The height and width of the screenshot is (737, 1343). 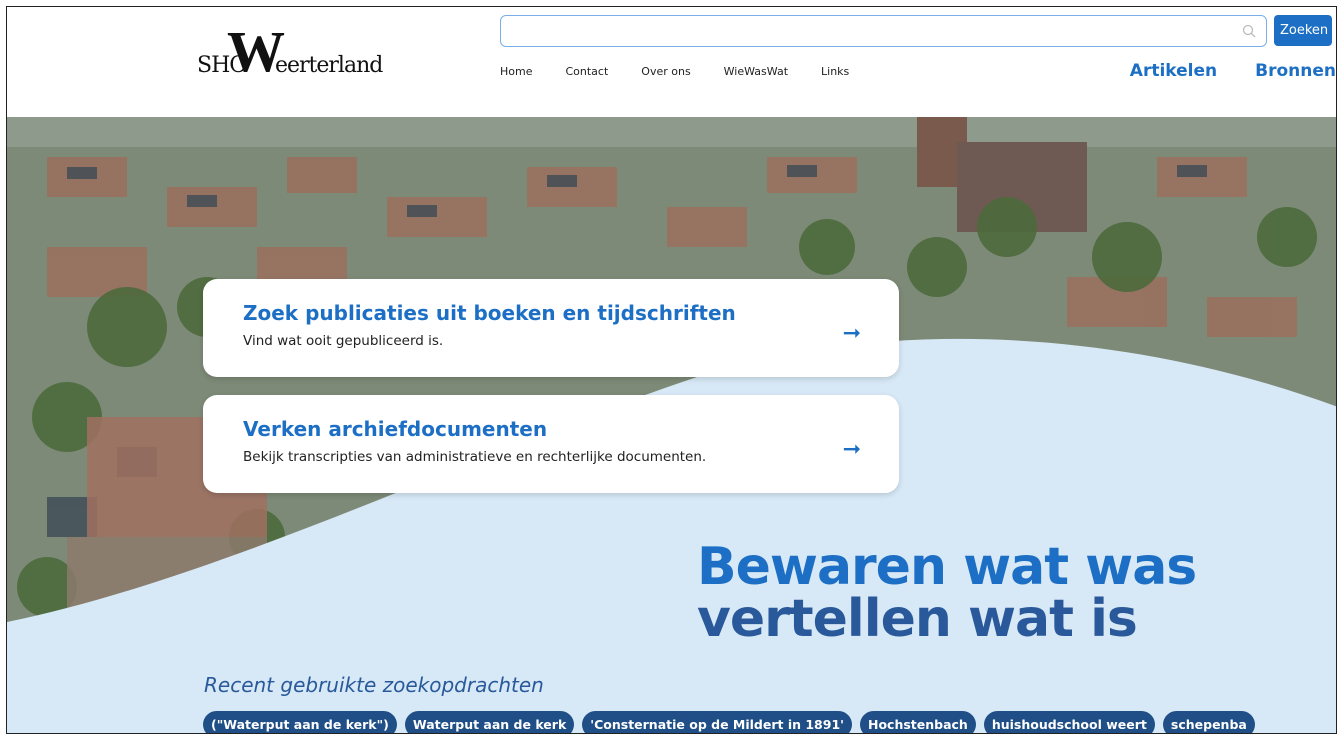 I want to click on nav-links-link: Links, so click(x=835, y=71).